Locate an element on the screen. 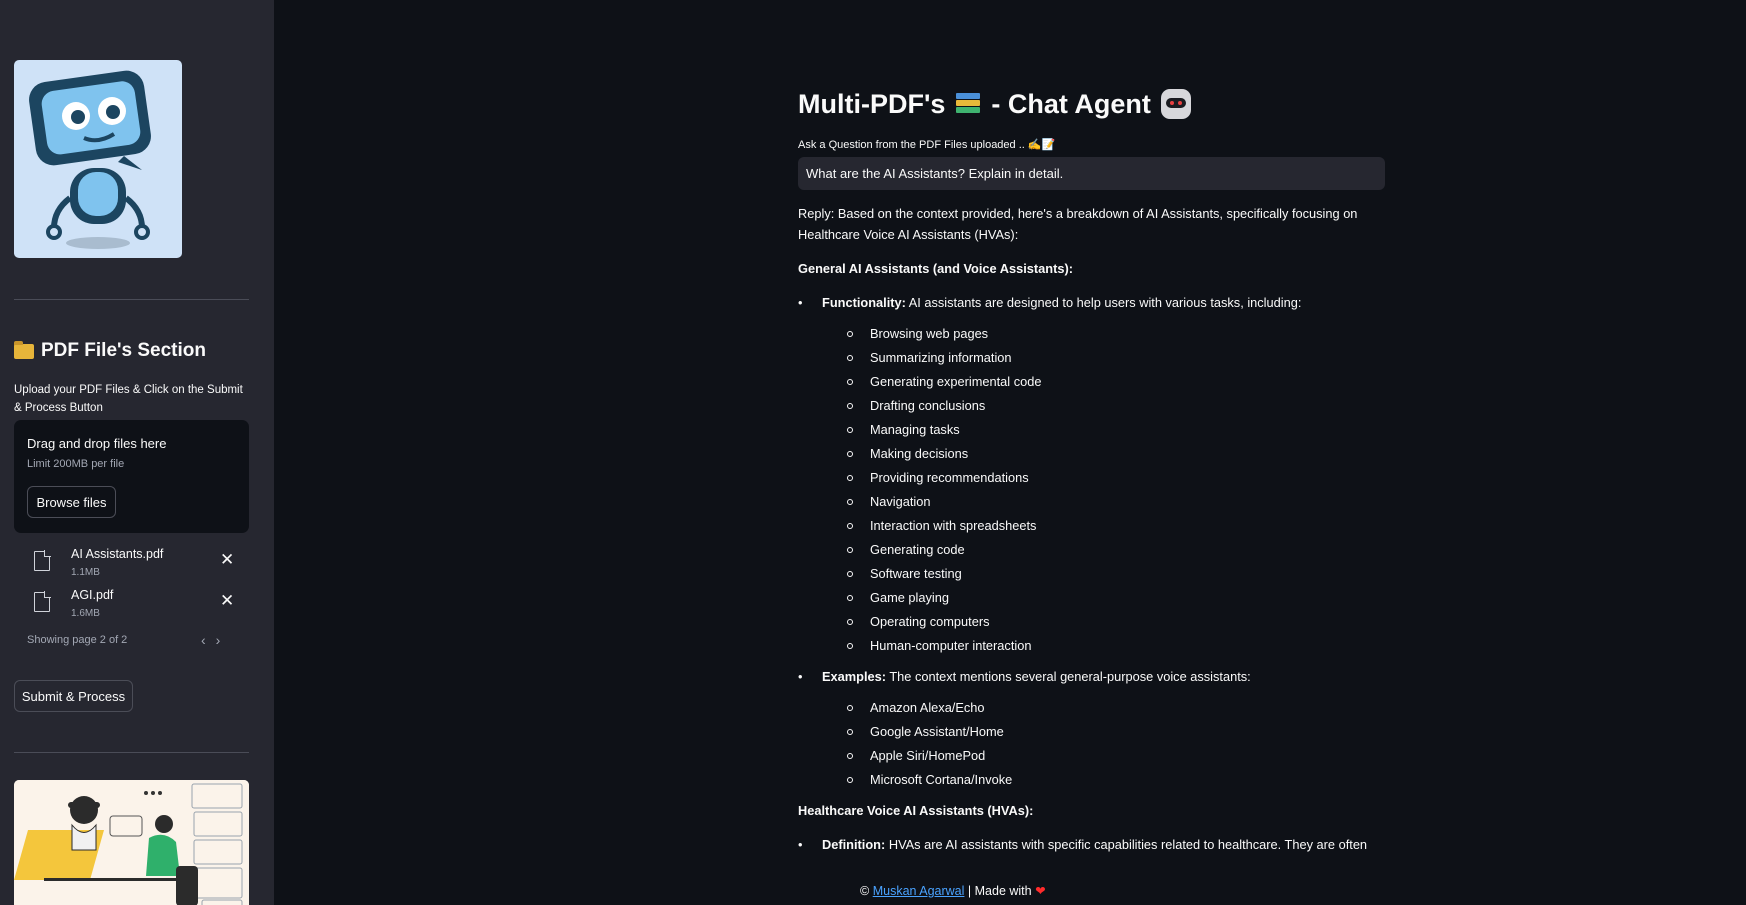 The width and height of the screenshot is (1746, 905). list-item: Operating computers is located at coordinates (1115, 621).